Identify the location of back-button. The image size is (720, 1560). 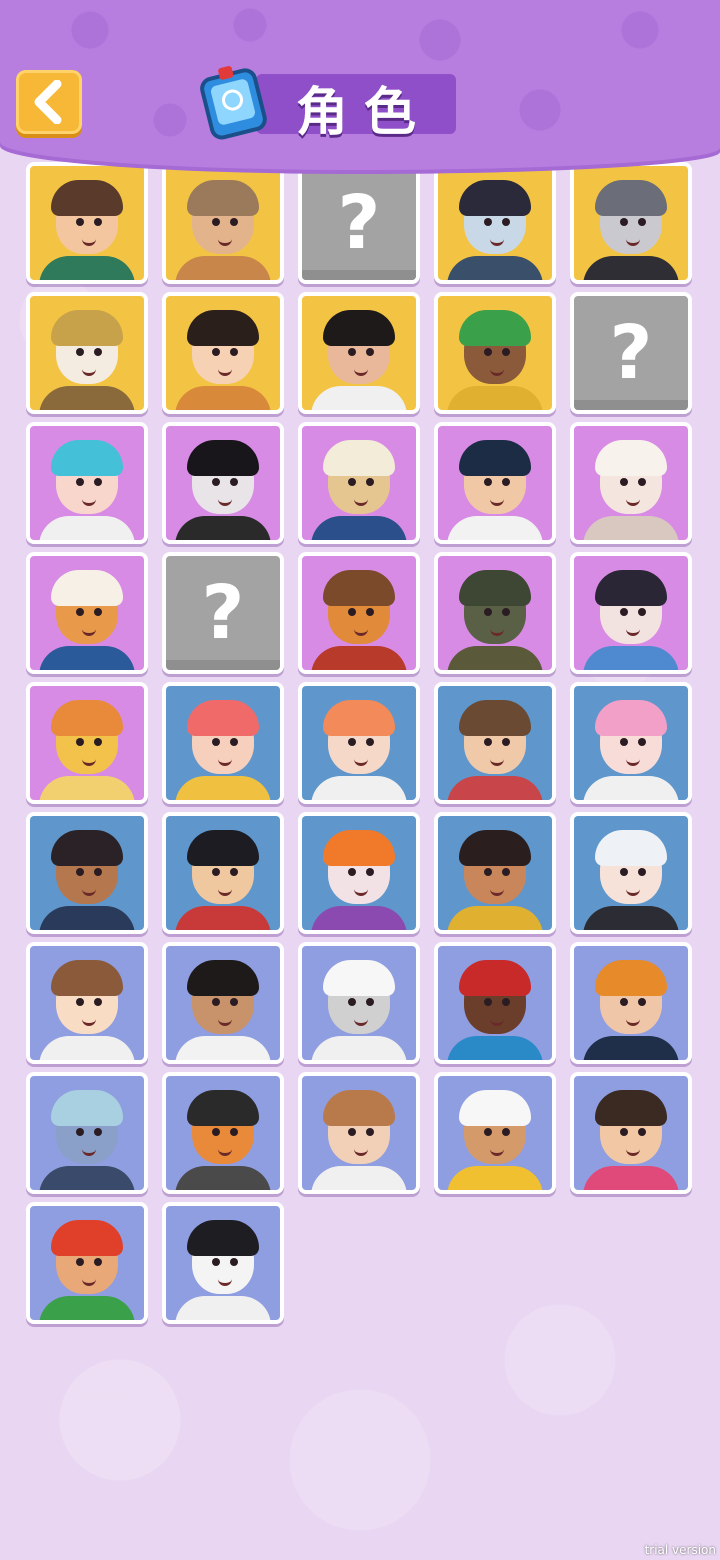
(49, 102).